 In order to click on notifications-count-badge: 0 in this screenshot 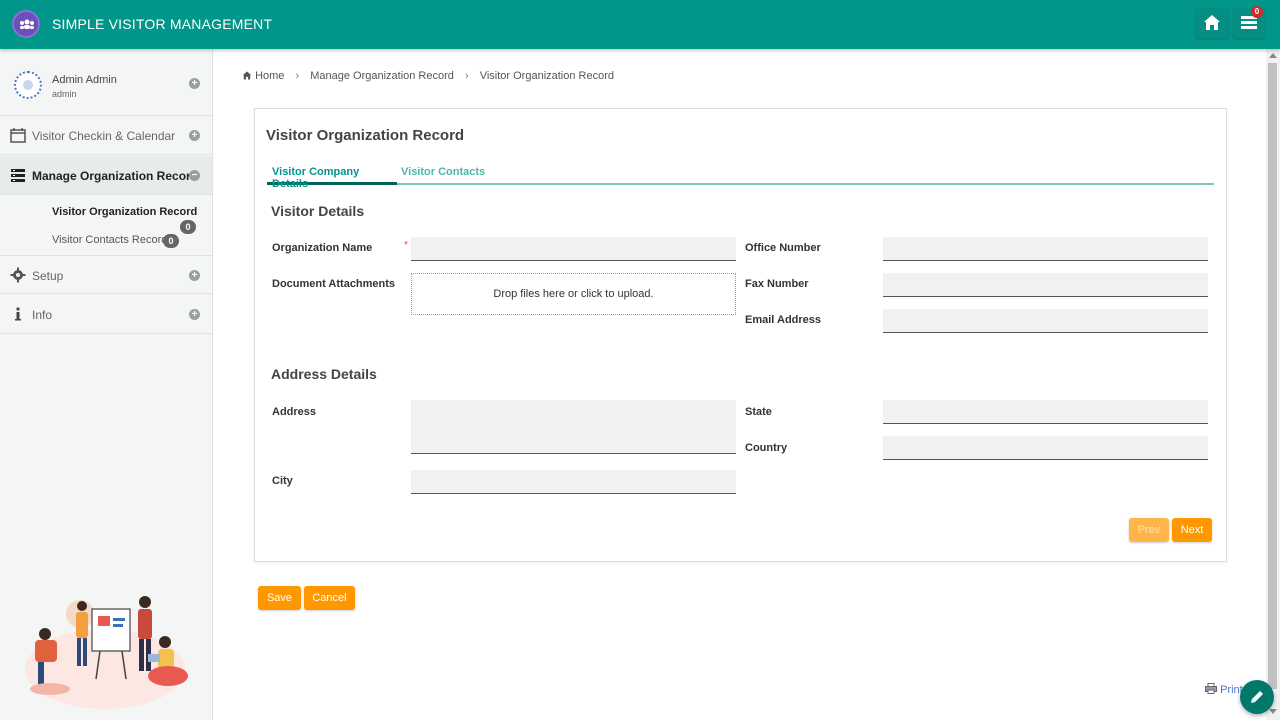, I will do `click(1257, 12)`.